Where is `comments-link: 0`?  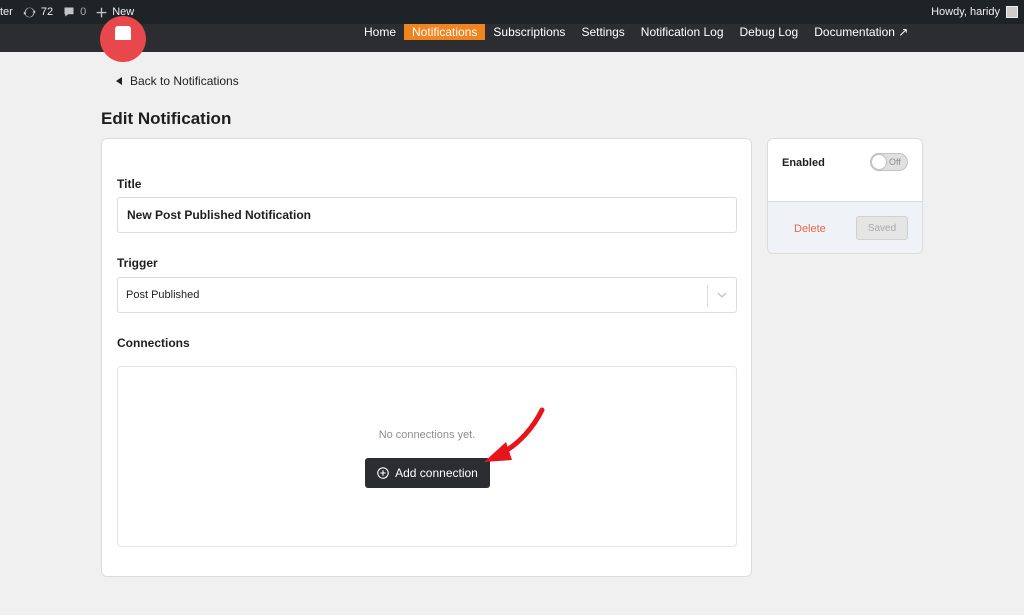 comments-link: 0 is located at coordinates (74, 12).